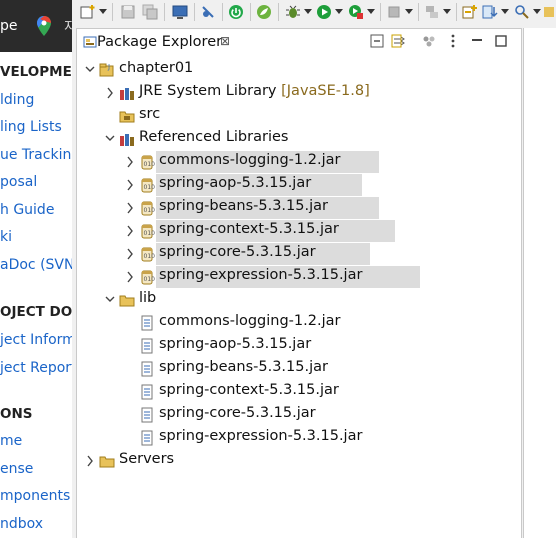 The image size is (556, 538). I want to click on debug-icon, so click(293, 12).